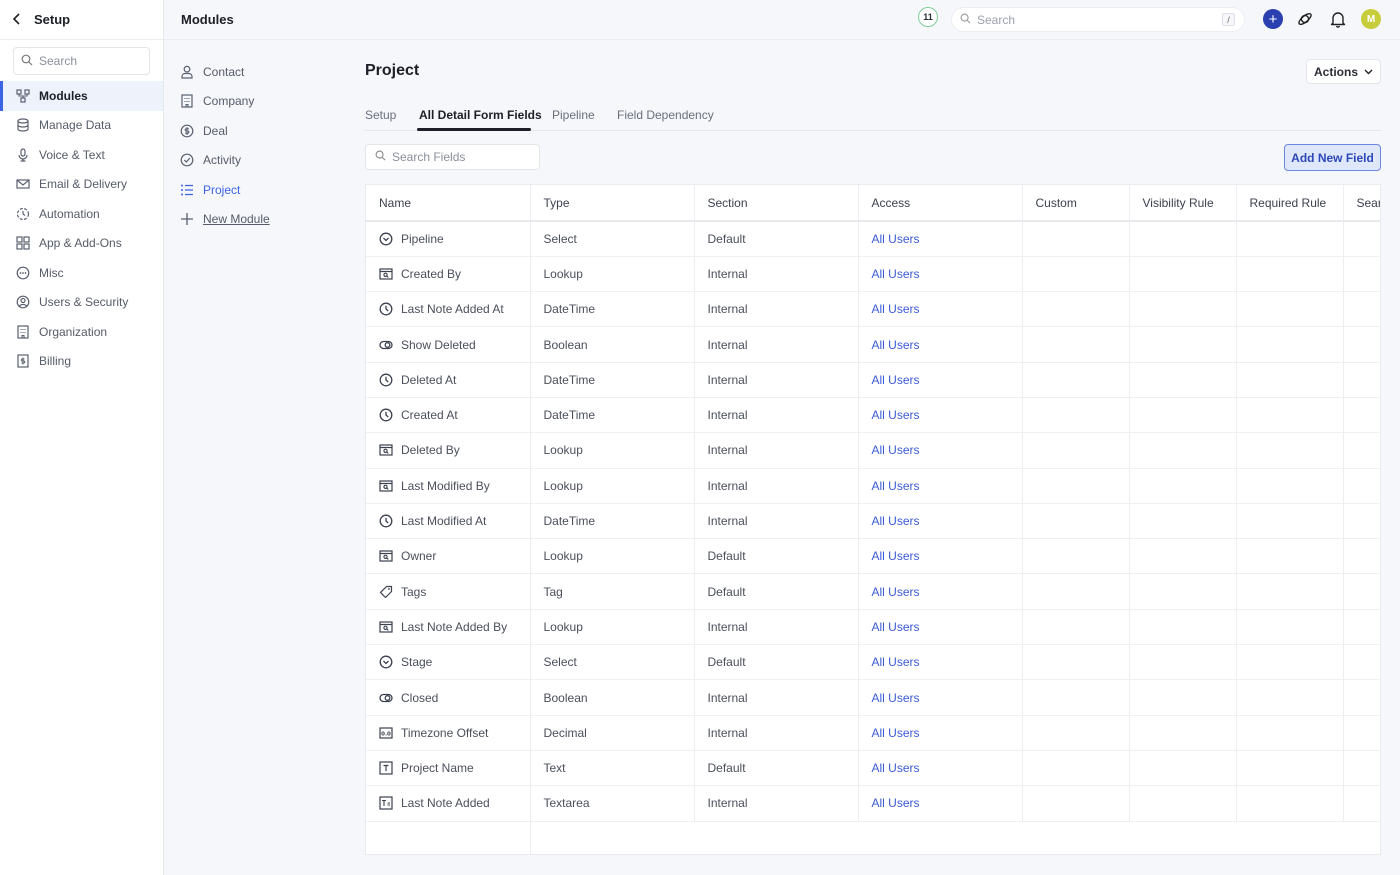  I want to click on sidebar-item-manage-data: Manage Data, so click(81, 126).